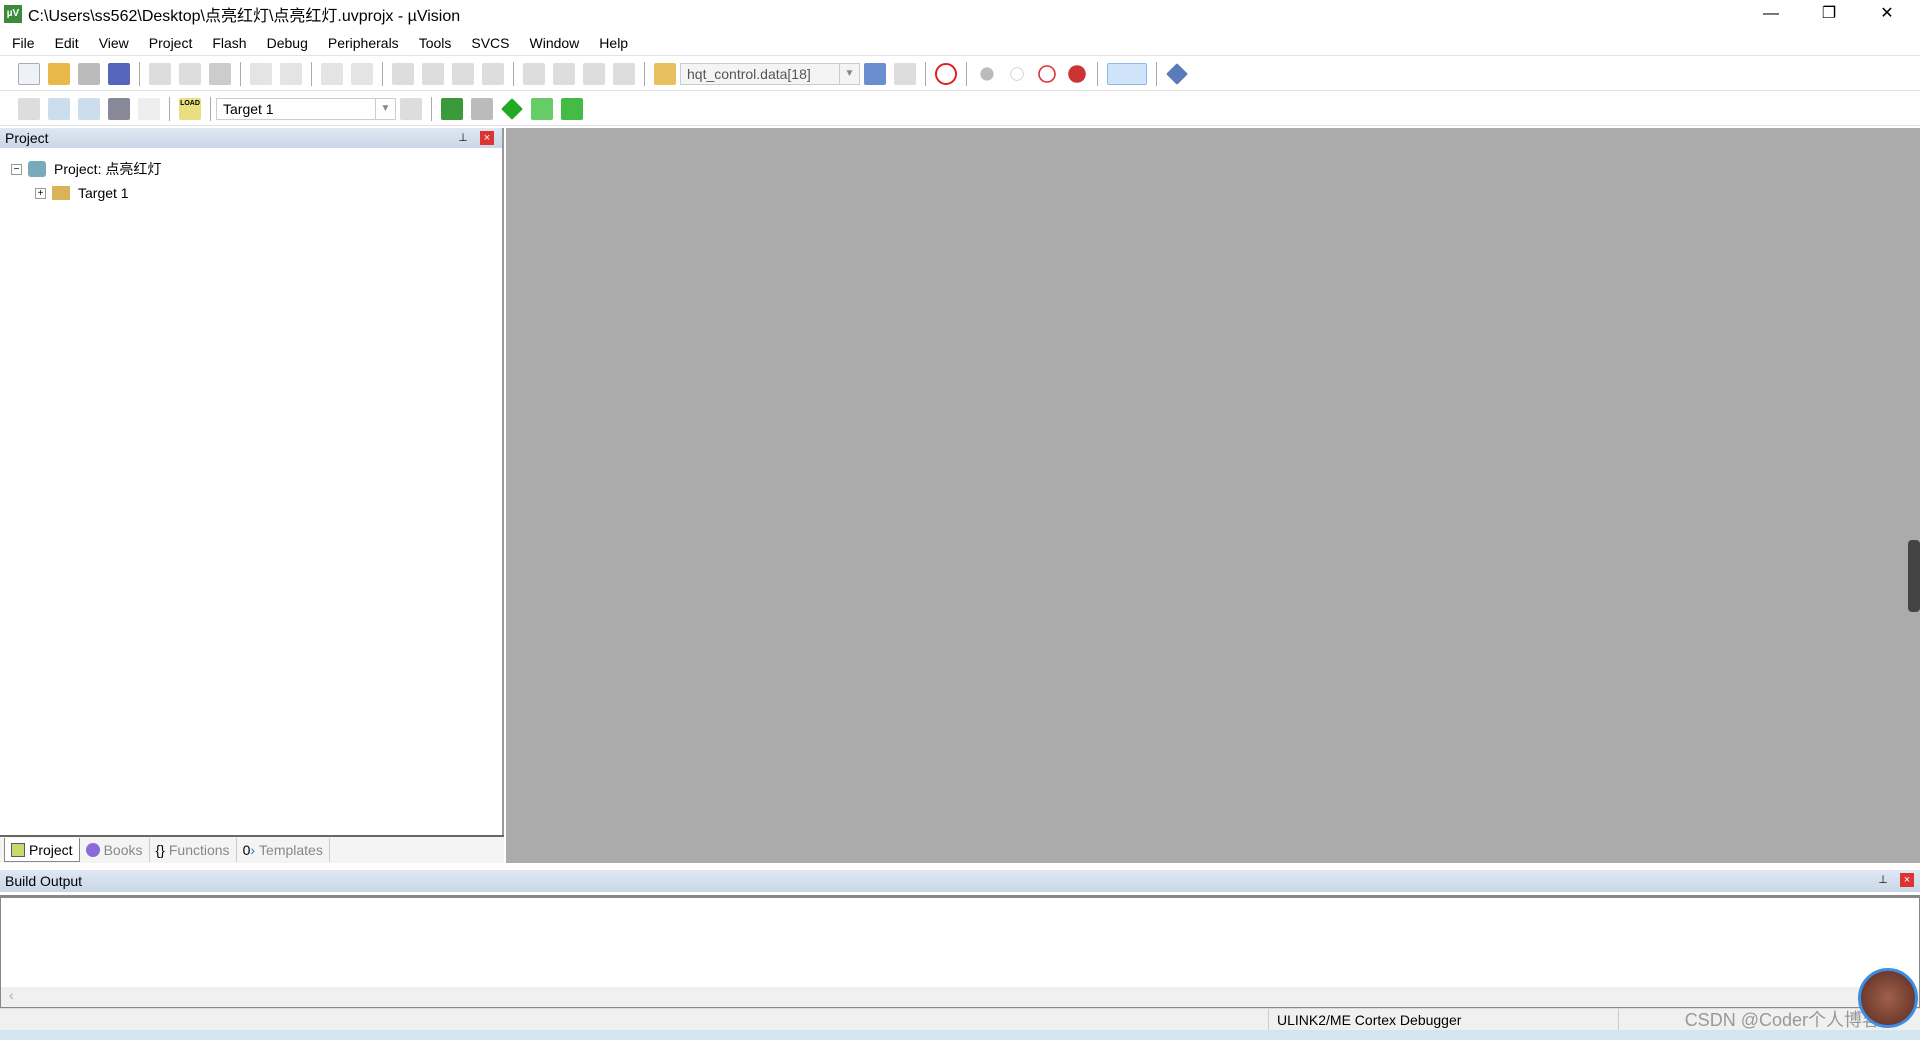  I want to click on target-node-label: Target 1, so click(103, 193).